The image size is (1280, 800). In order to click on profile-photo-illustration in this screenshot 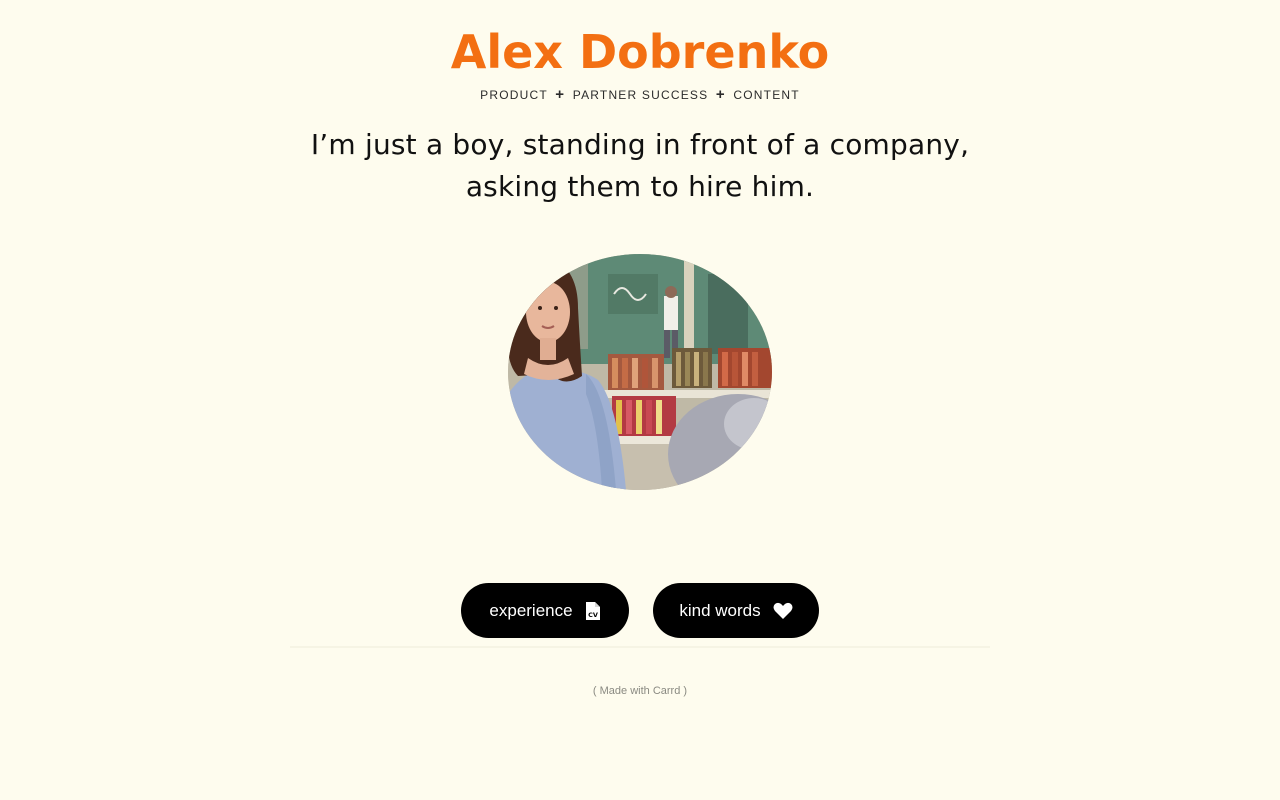, I will do `click(640, 372)`.